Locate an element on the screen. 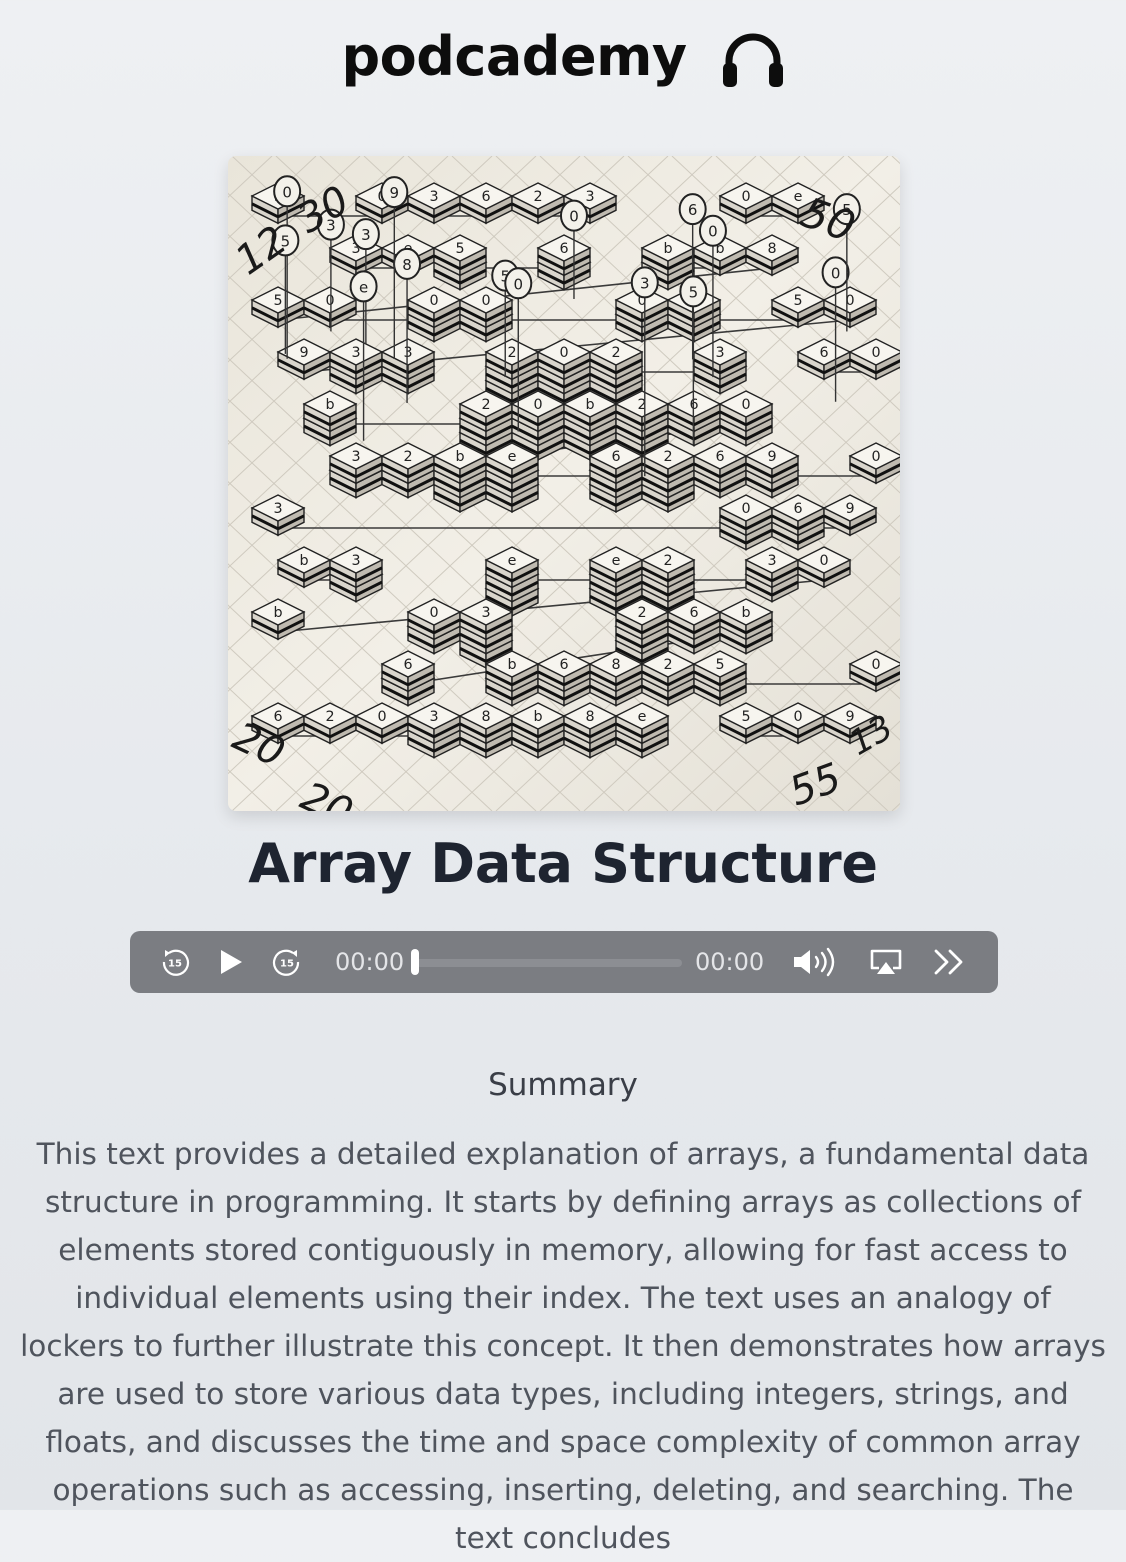 The width and height of the screenshot is (1126, 1562). forward-15-button: 15 is located at coordinates (287, 962).